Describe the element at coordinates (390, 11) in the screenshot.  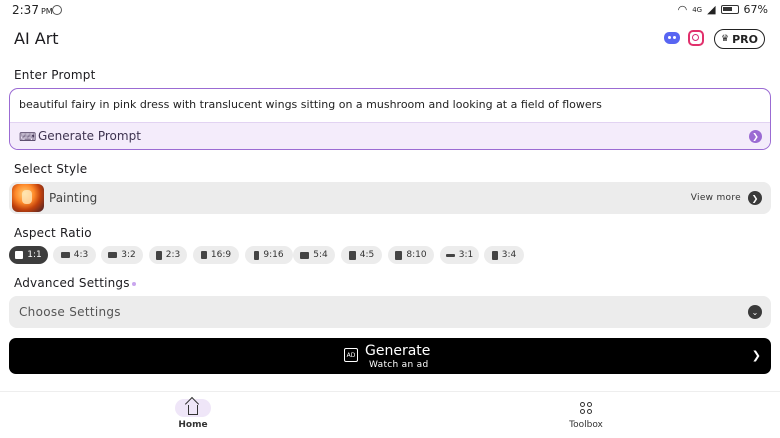
I see `status-bar: 2:37 PM ◠ 4G ◢ 67%` at that location.